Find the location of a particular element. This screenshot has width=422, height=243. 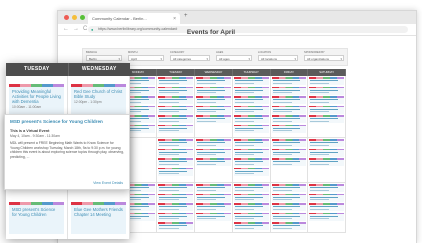

view-event-details-link: View Event Details is located at coordinates (108, 183).